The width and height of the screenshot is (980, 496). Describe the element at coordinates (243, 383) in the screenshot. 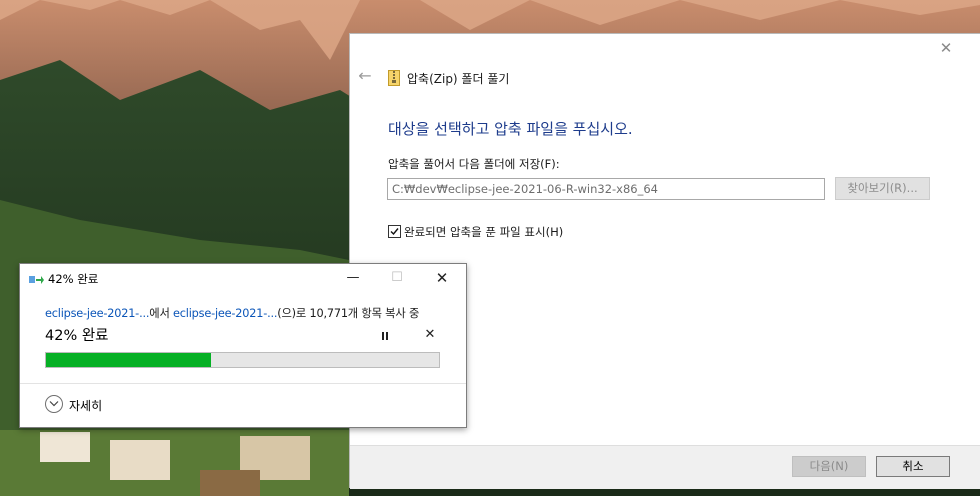

I see `divider` at that location.